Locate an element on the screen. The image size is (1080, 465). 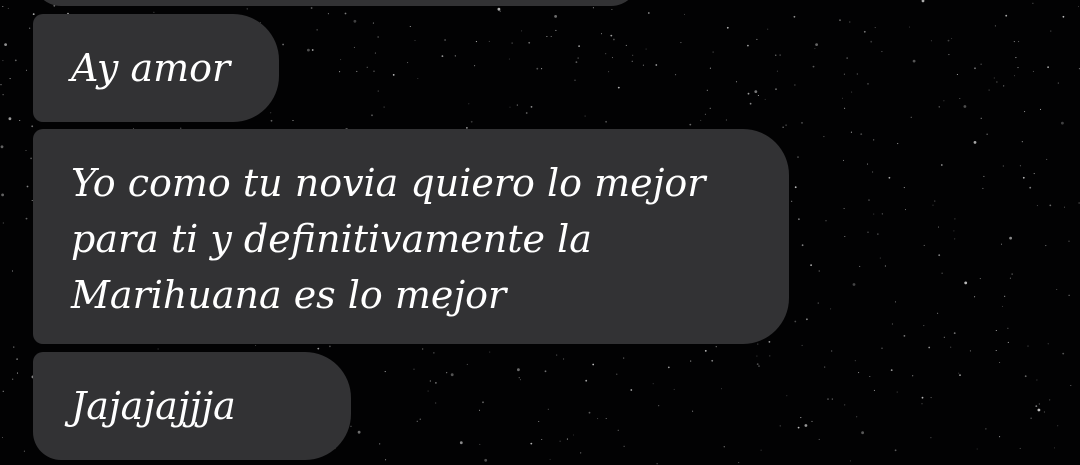
message-bubble-partial is located at coordinates (336, 3).